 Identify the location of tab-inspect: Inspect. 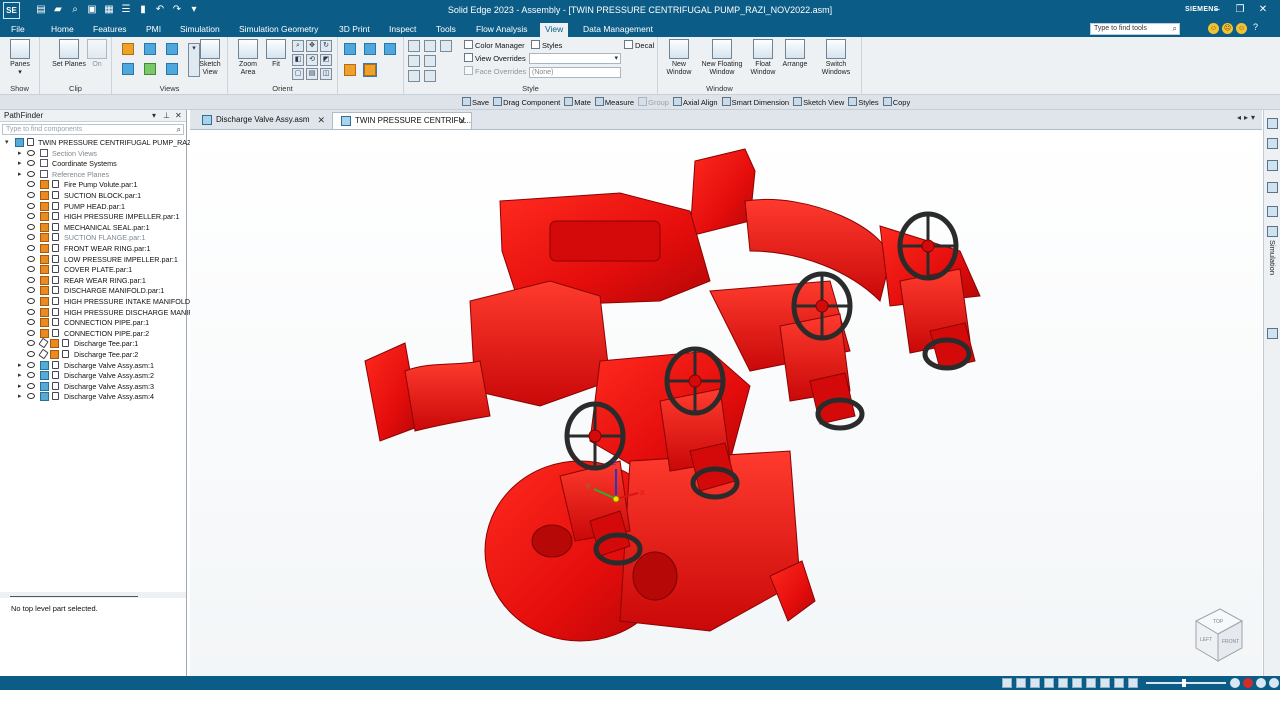
(402, 30).